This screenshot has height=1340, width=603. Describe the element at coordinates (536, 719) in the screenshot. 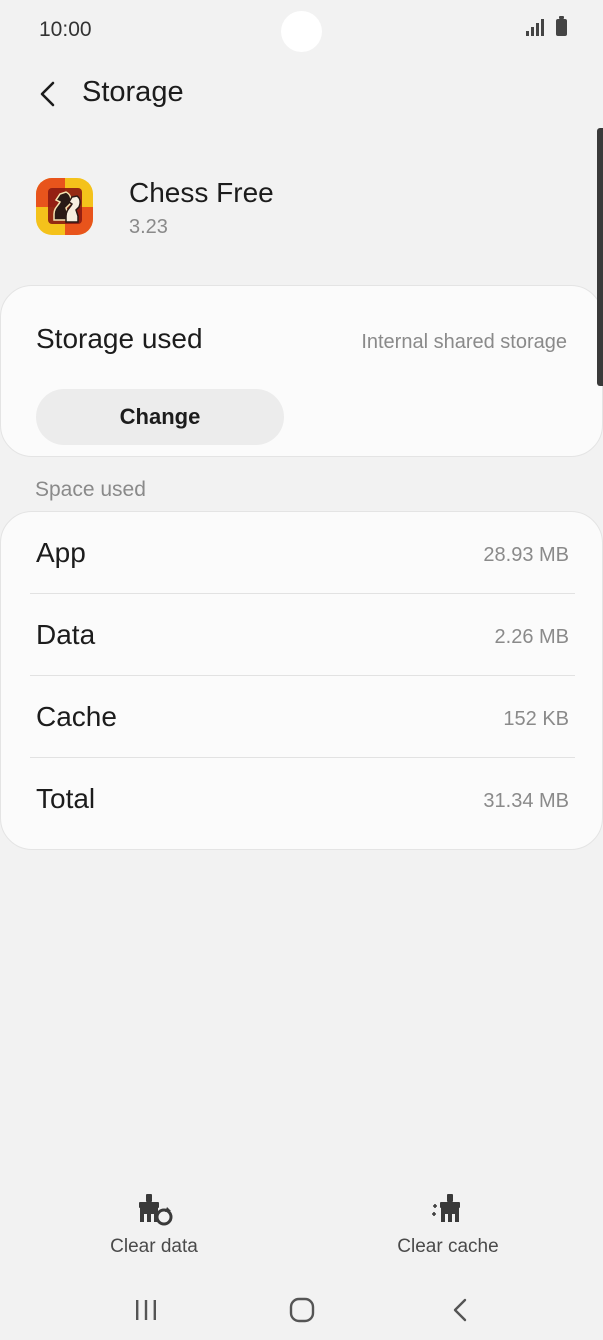

I see `space-row-value: 152 KB` at that location.